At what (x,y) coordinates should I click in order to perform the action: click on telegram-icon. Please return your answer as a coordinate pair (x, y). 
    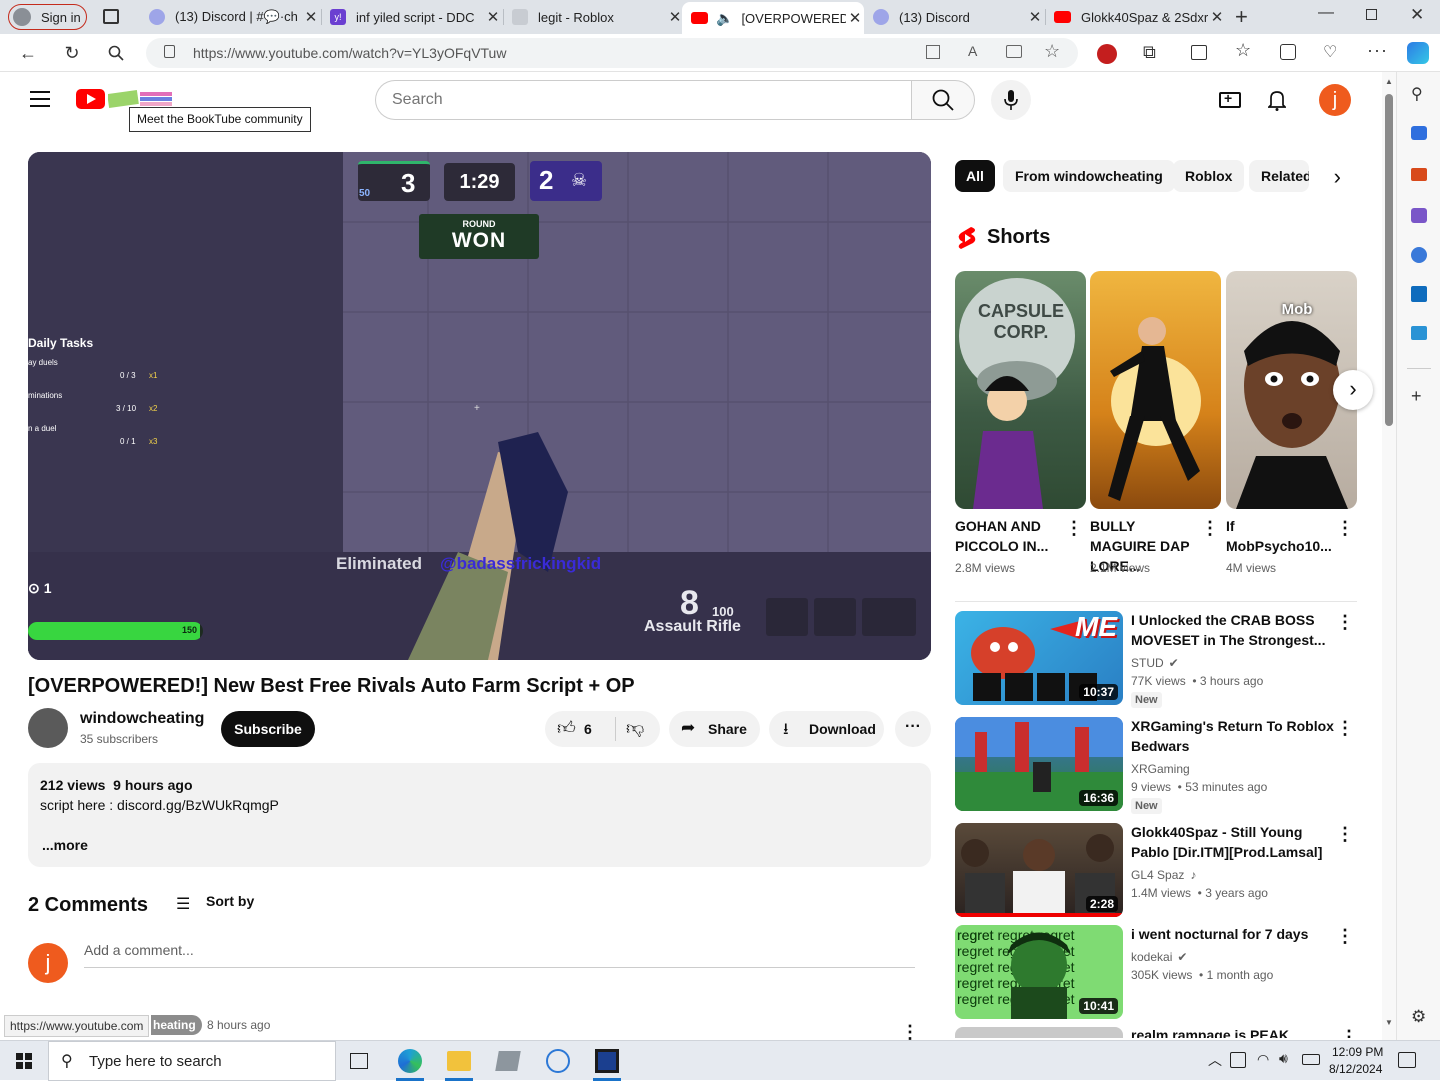
    Looking at the image, I should click on (1419, 333).